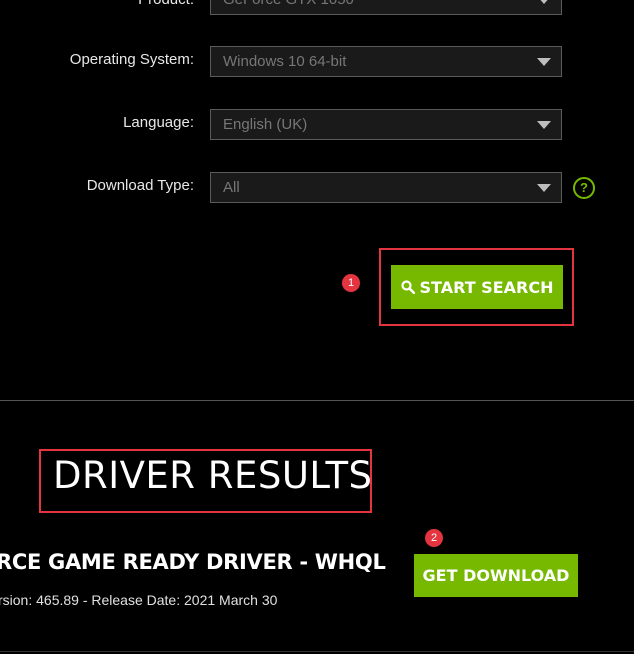 The width and height of the screenshot is (634, 654). I want to click on get-download-label: GET DOWNLOAD, so click(496, 575).